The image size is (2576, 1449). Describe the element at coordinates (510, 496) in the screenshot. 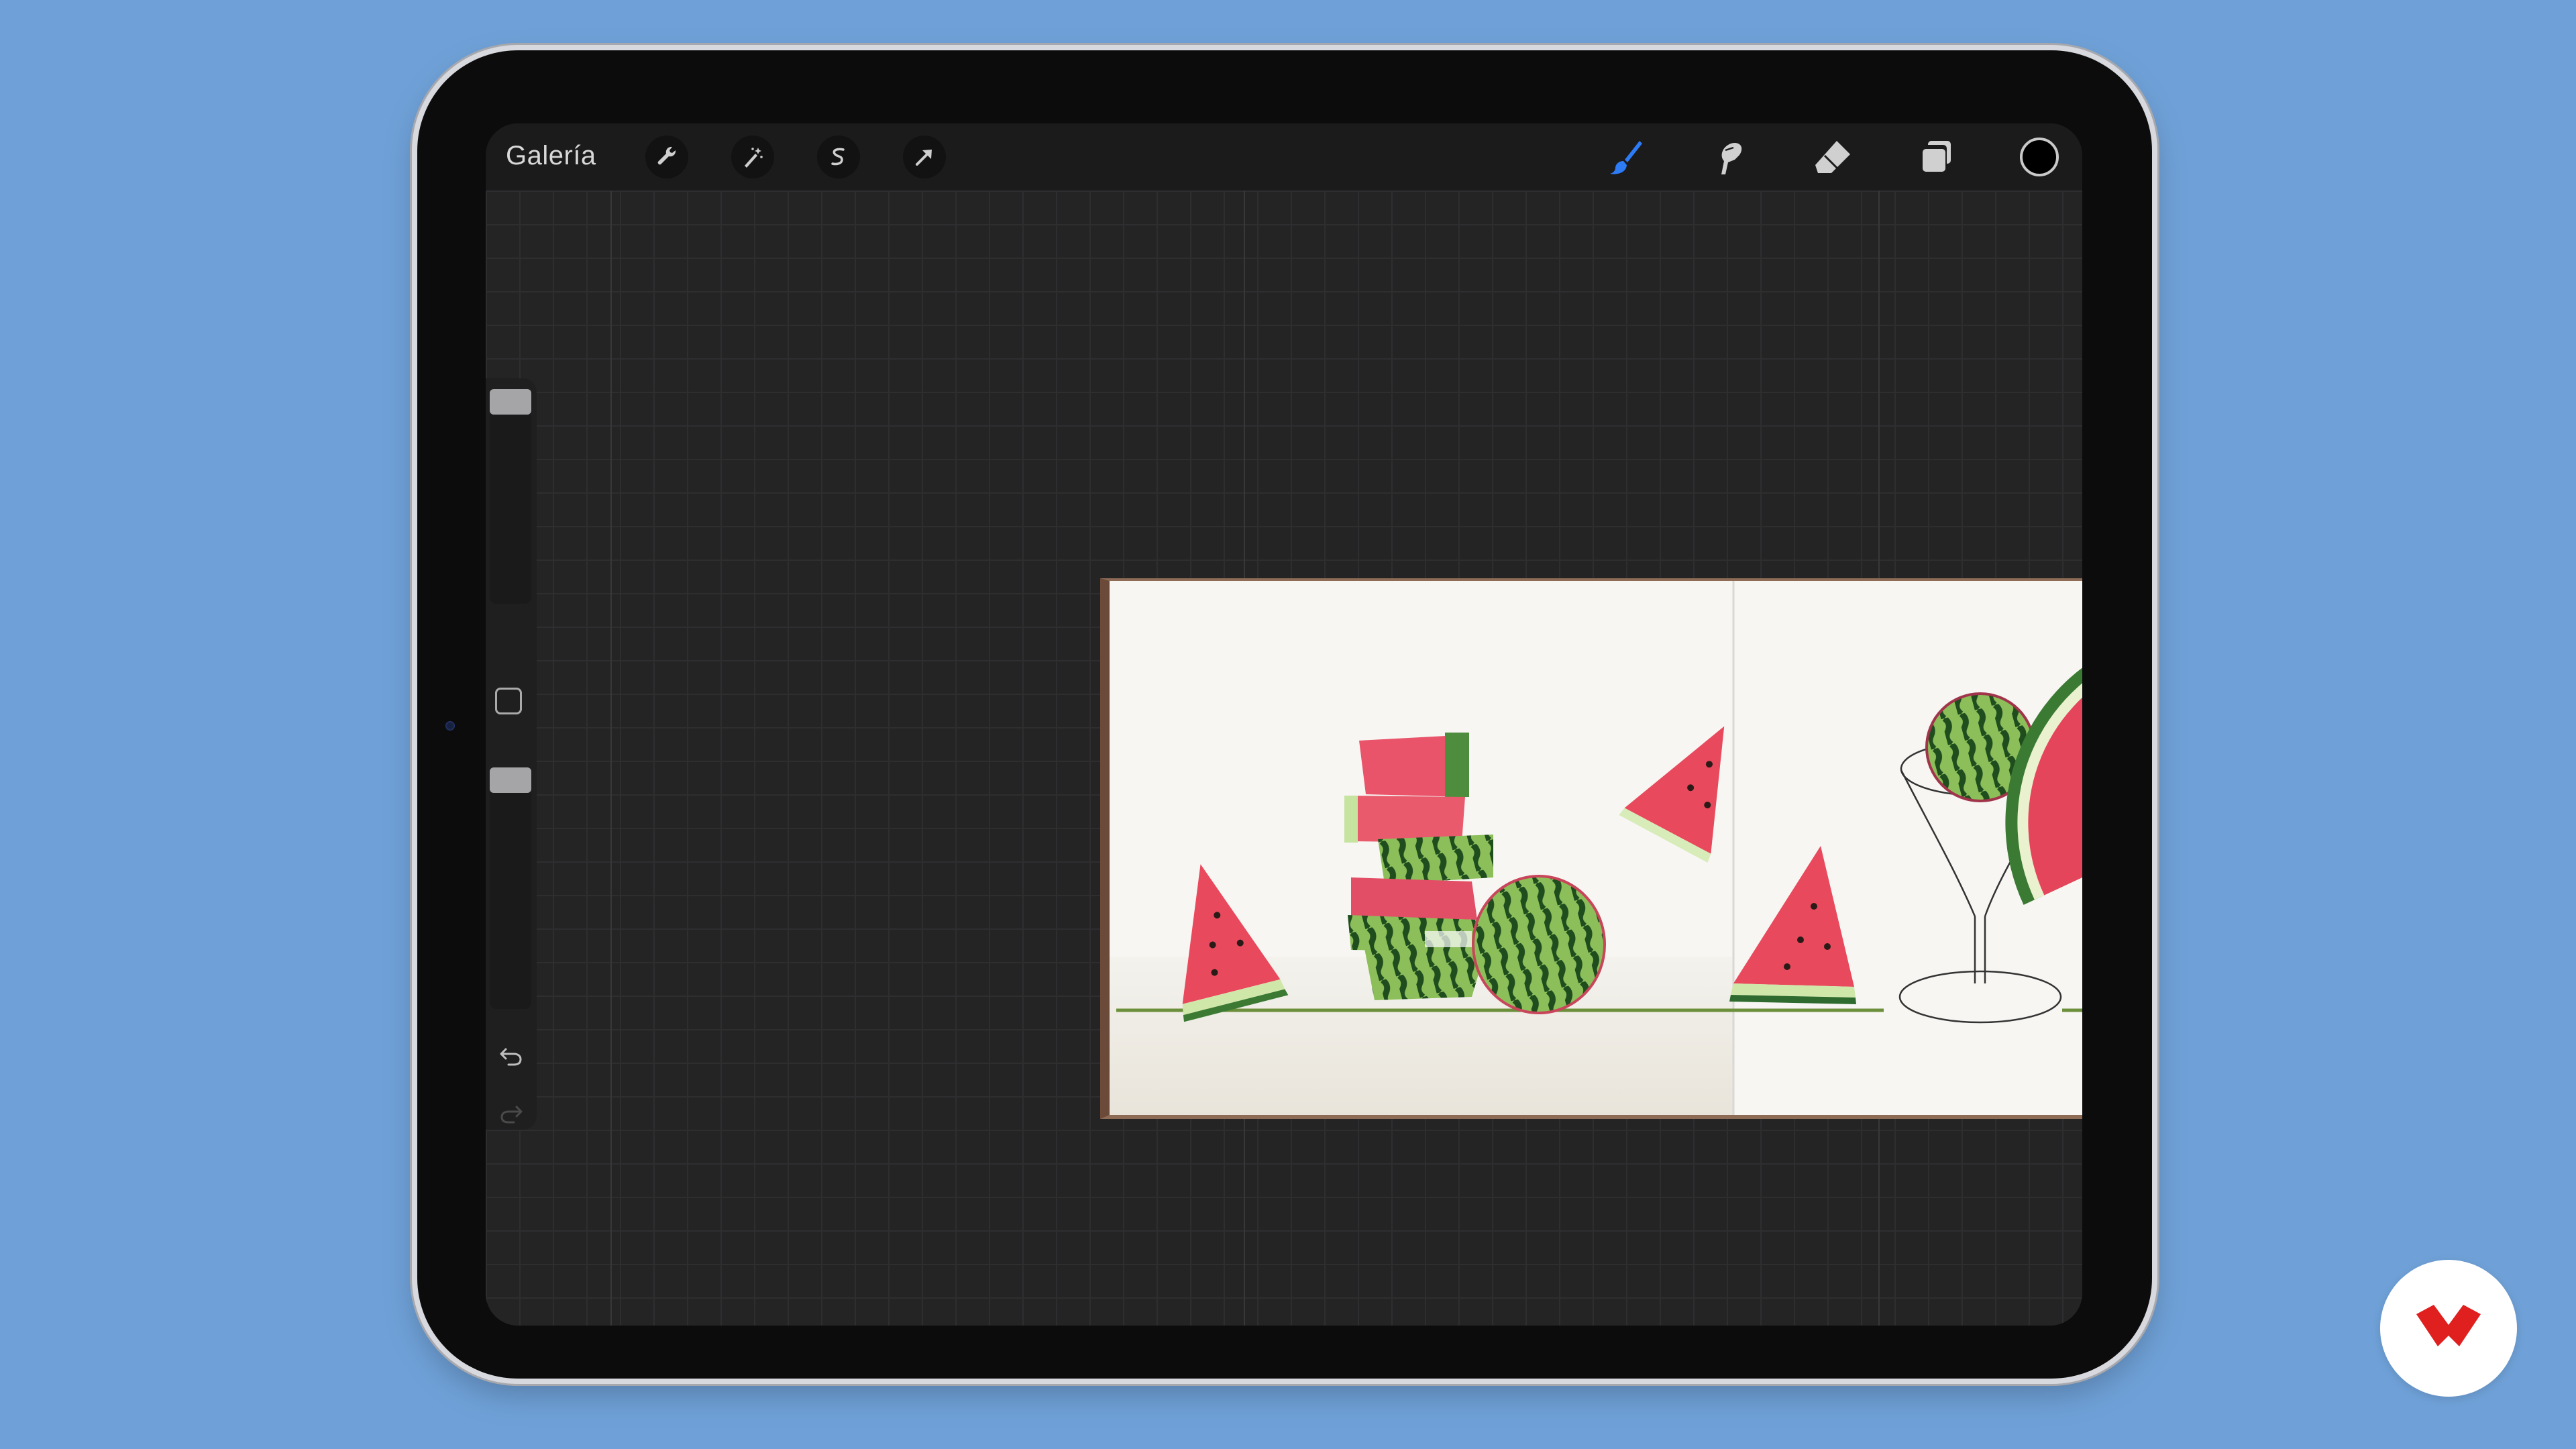

I see `brush-size-slider` at that location.